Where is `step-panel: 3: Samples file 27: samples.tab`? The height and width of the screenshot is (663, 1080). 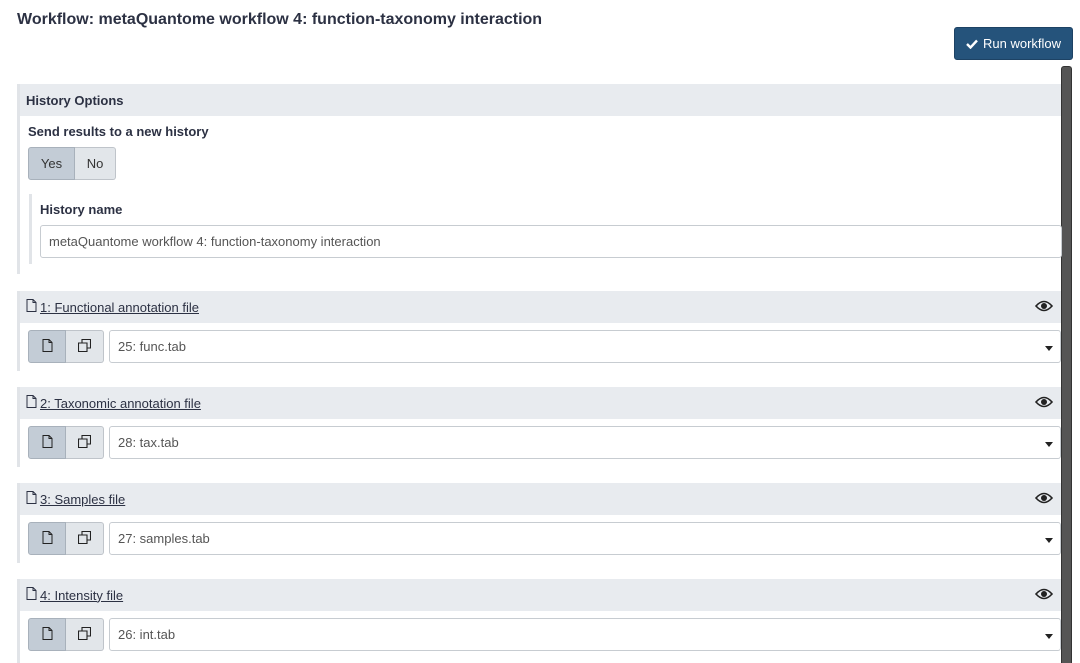 step-panel: 3: Samples file 27: samples.tab is located at coordinates (539, 523).